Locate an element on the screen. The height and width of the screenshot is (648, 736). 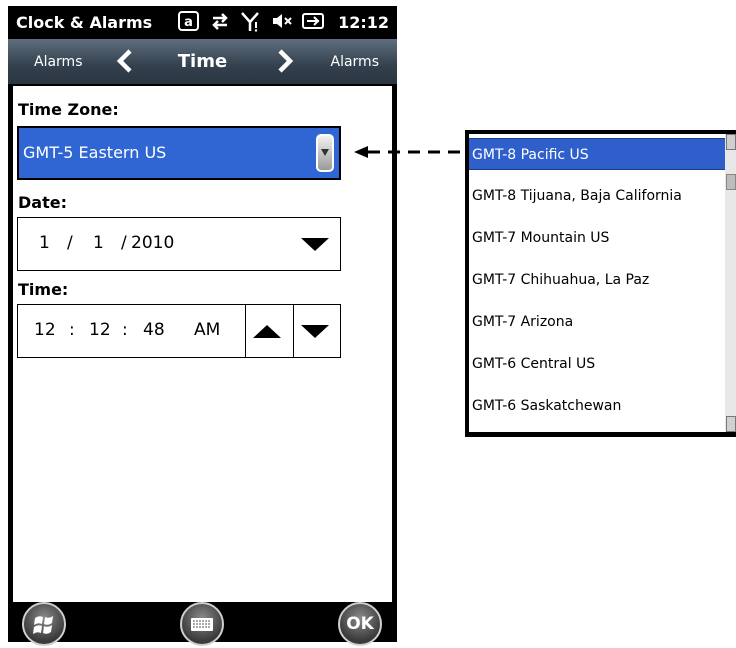
scrollbar is located at coordinates (730, 283).